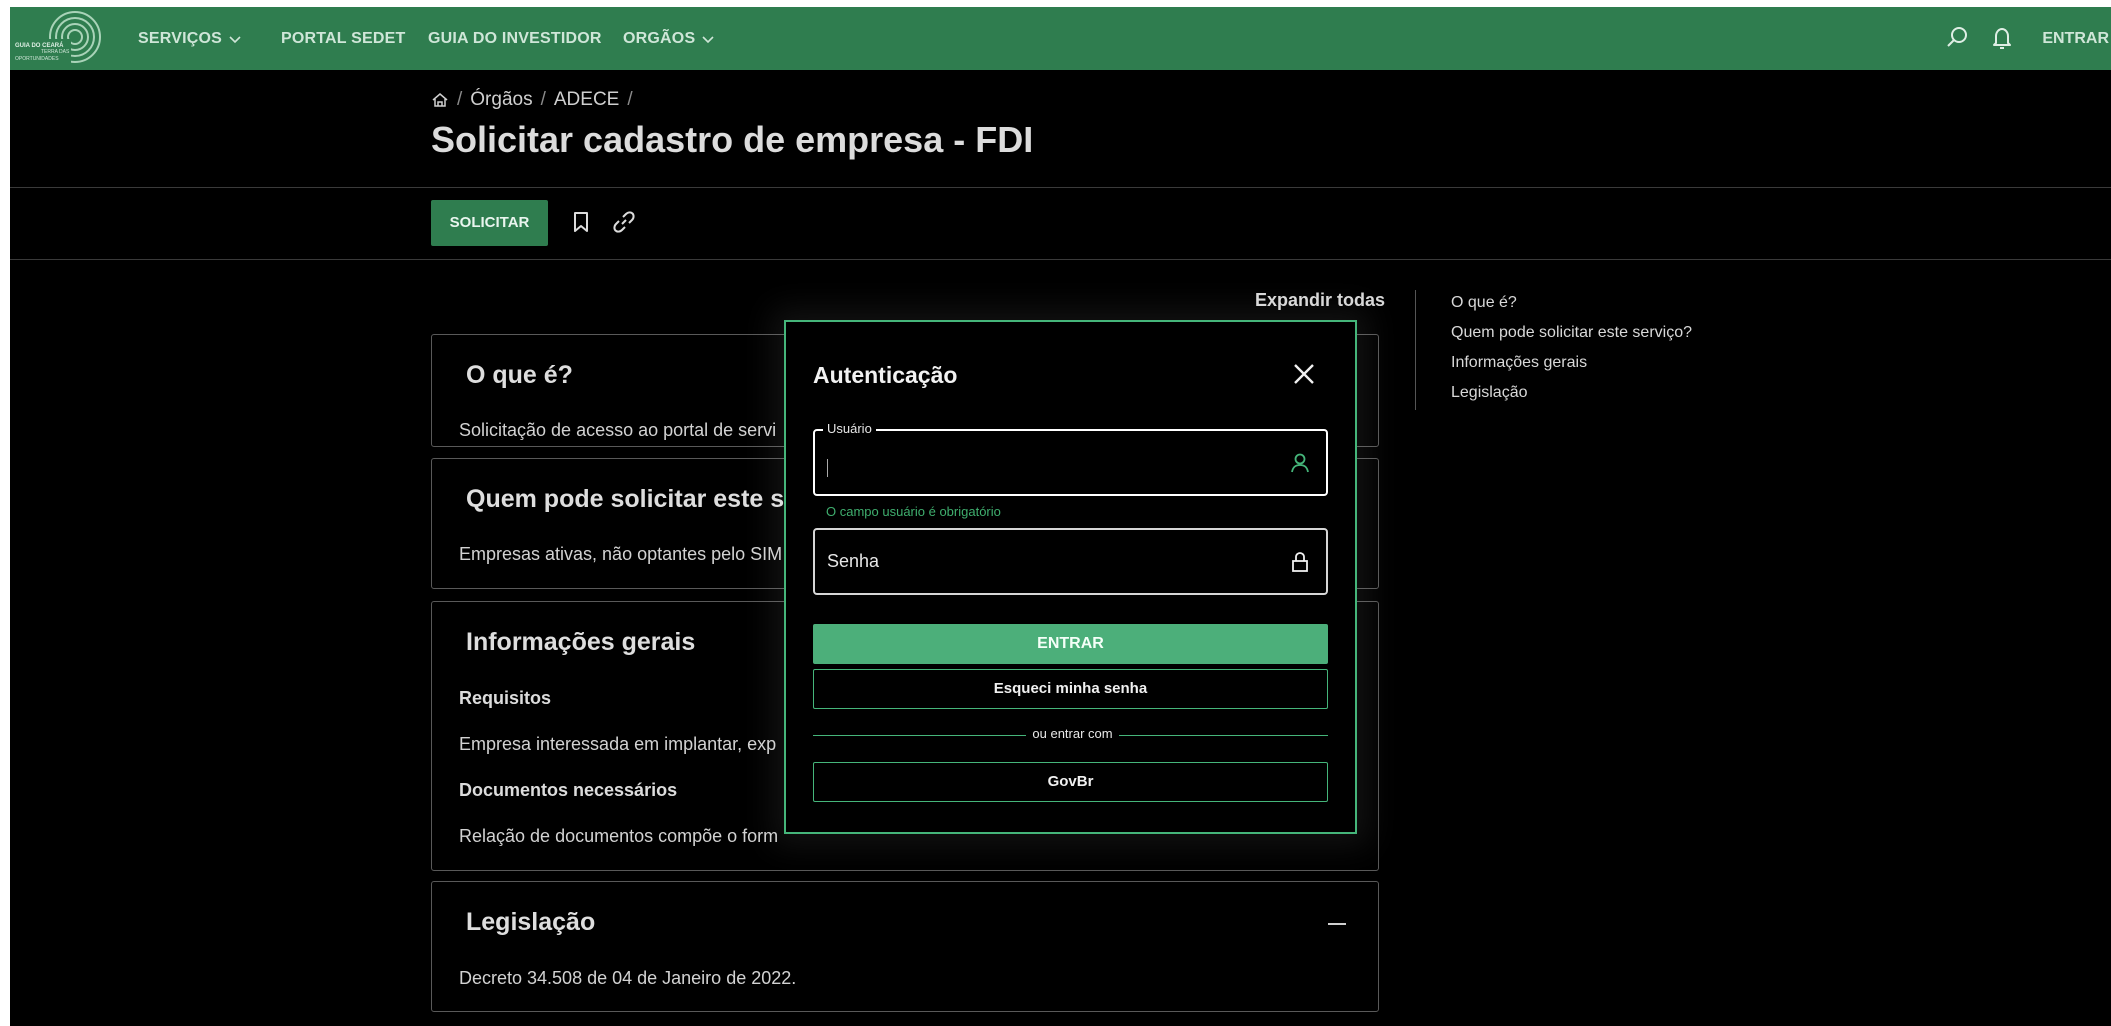  Describe the element at coordinates (501, 100) in the screenshot. I see `breadcrumb-orgaos: Órgãos` at that location.